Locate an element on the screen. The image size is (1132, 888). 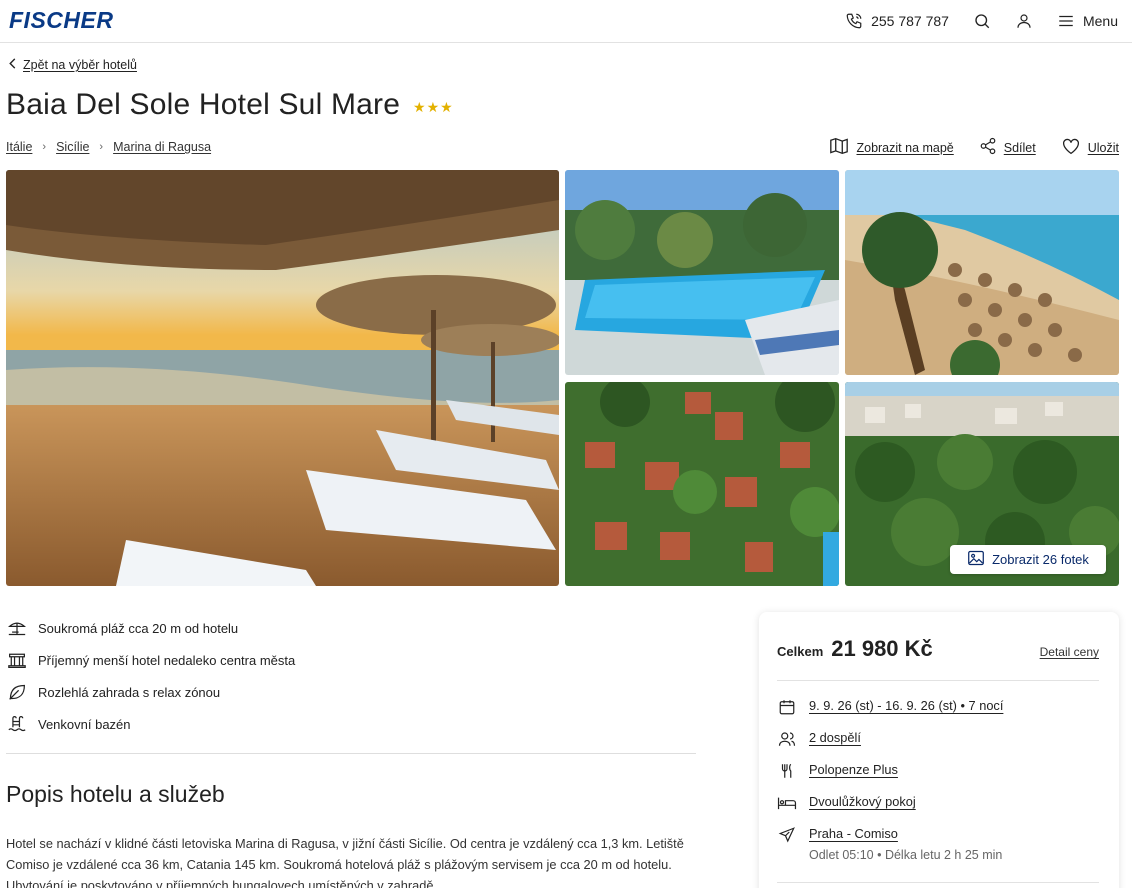
people-icon is located at coordinates (787, 739).